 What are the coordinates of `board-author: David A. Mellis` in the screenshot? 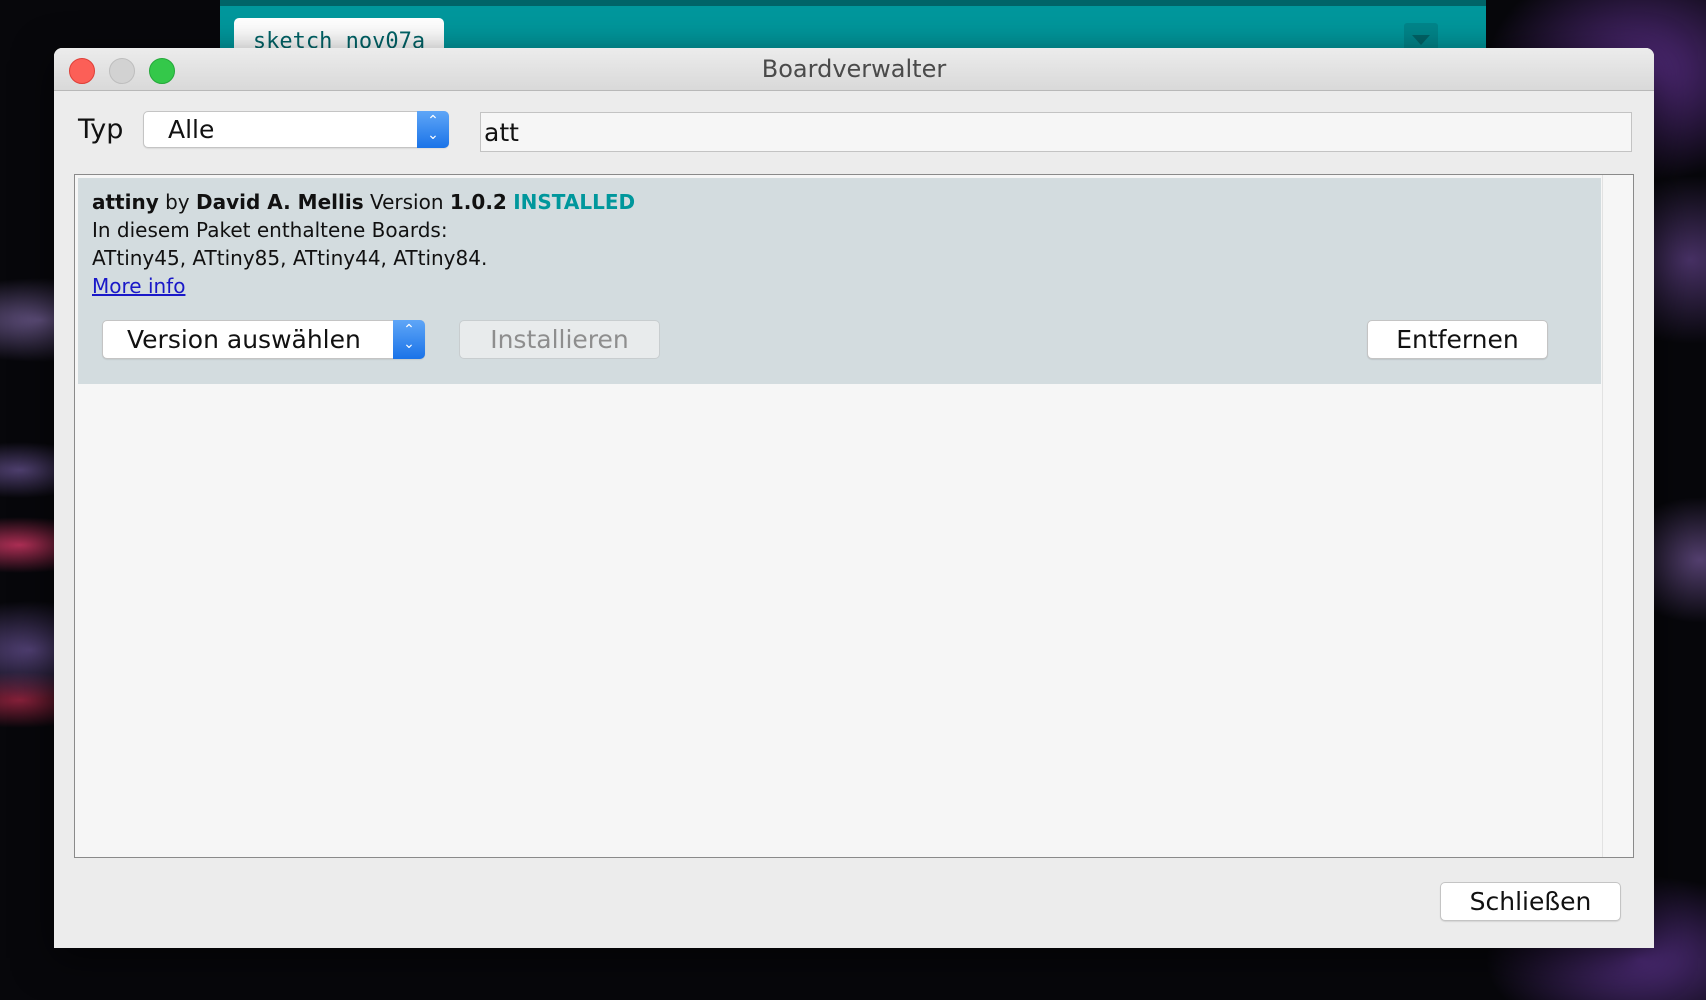 It's located at (280, 202).